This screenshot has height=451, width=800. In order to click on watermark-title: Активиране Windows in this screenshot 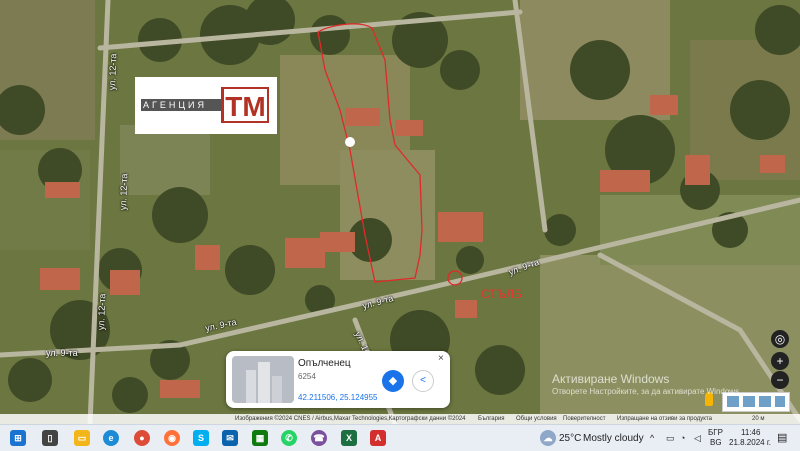, I will do `click(611, 379)`.